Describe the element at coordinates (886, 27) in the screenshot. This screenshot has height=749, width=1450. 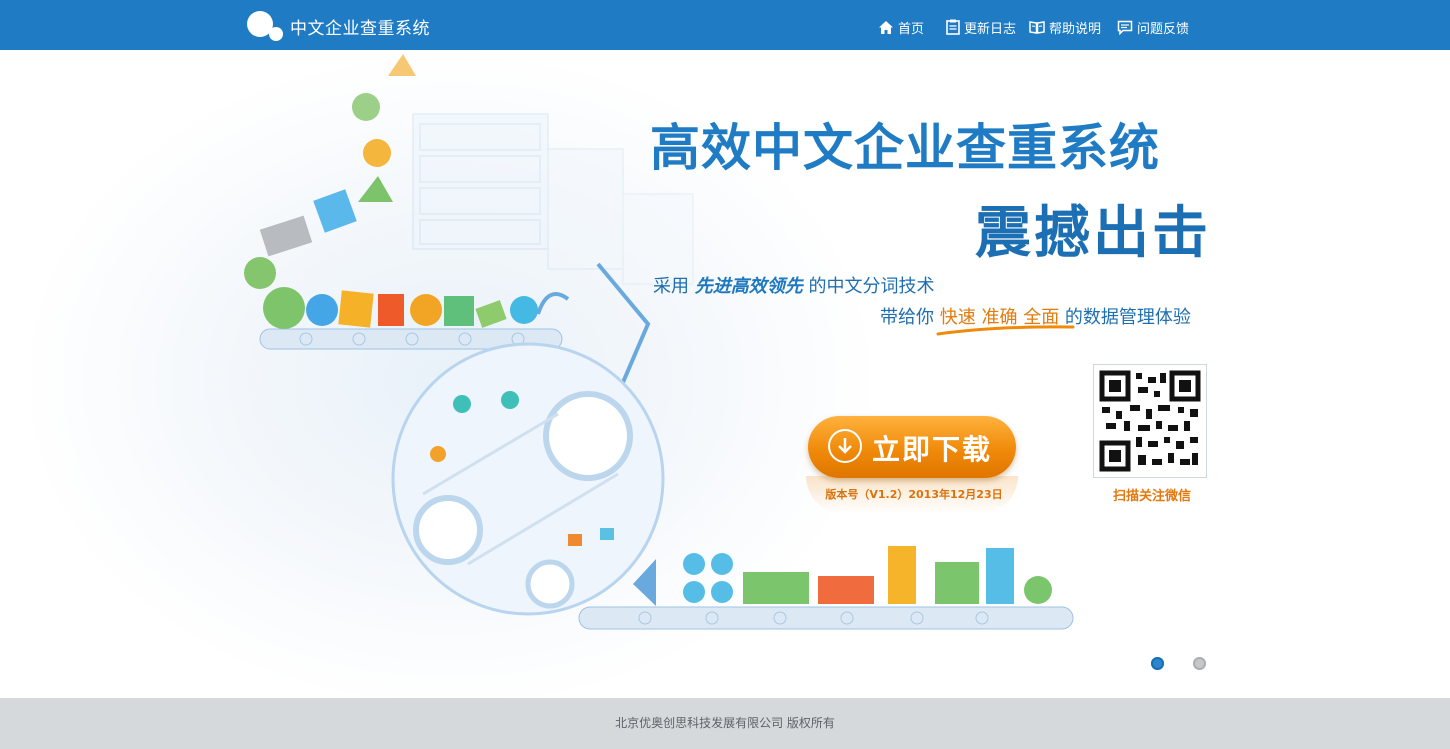
I see `home-icon` at that location.